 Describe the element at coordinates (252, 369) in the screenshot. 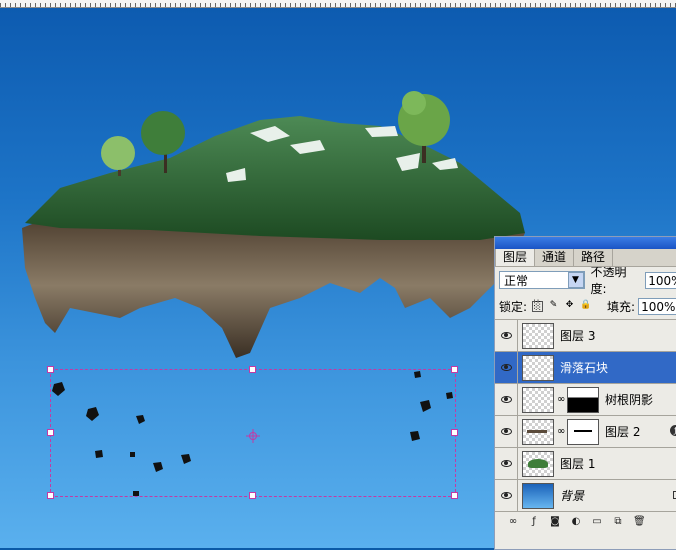

I see `transform-handle-top` at that location.